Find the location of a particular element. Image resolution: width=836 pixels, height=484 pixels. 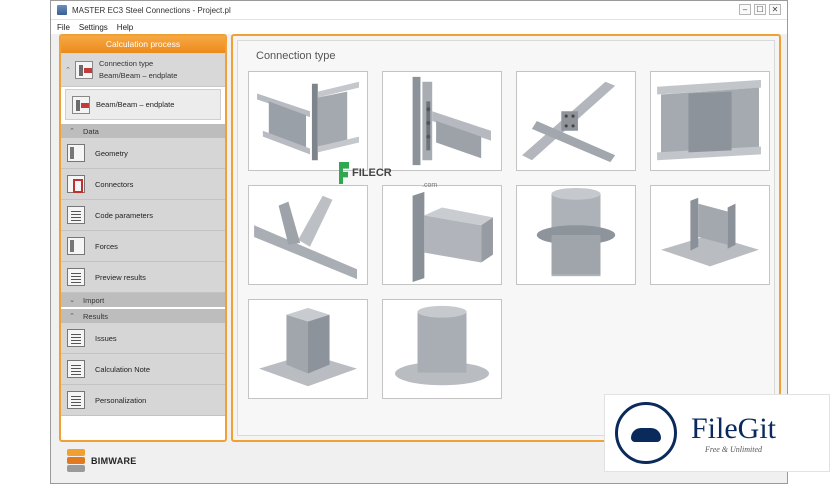

filegit-badge: FileGit Free & Unlimited is located at coordinates (717, 433).